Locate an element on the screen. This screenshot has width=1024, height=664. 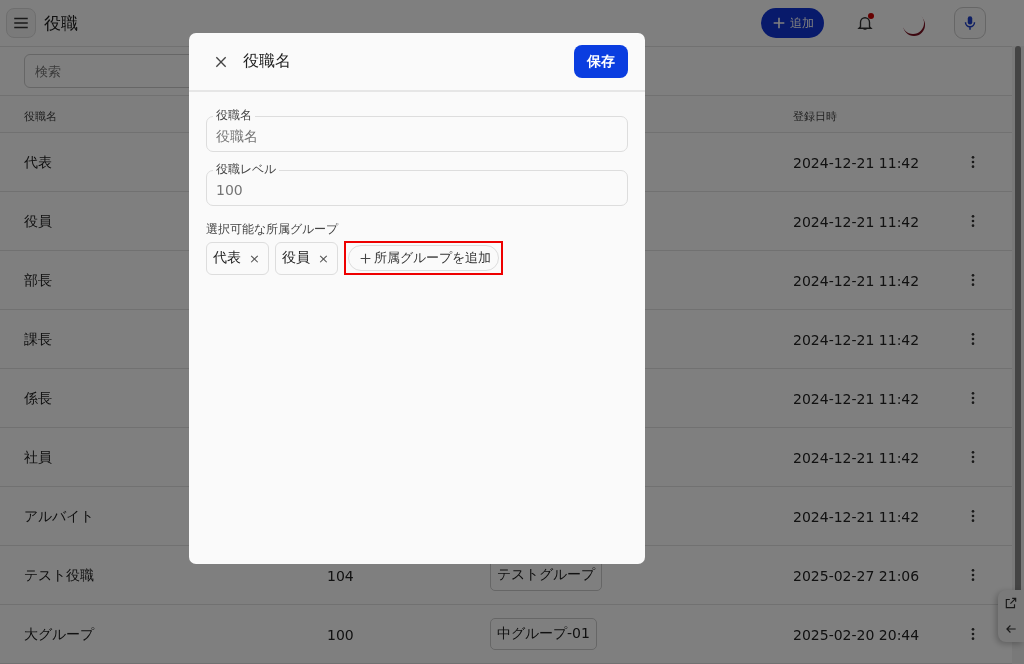
back-button is located at coordinates (1011, 629).